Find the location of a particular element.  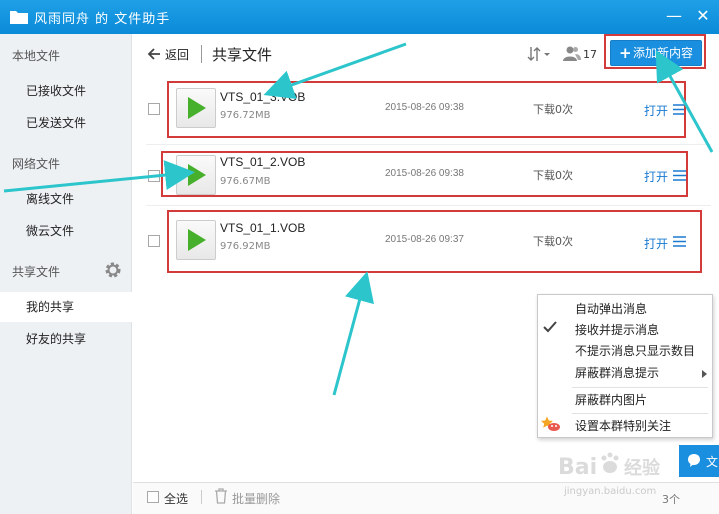

sidebar-item-my-share: 我的共享 is located at coordinates (66, 307).